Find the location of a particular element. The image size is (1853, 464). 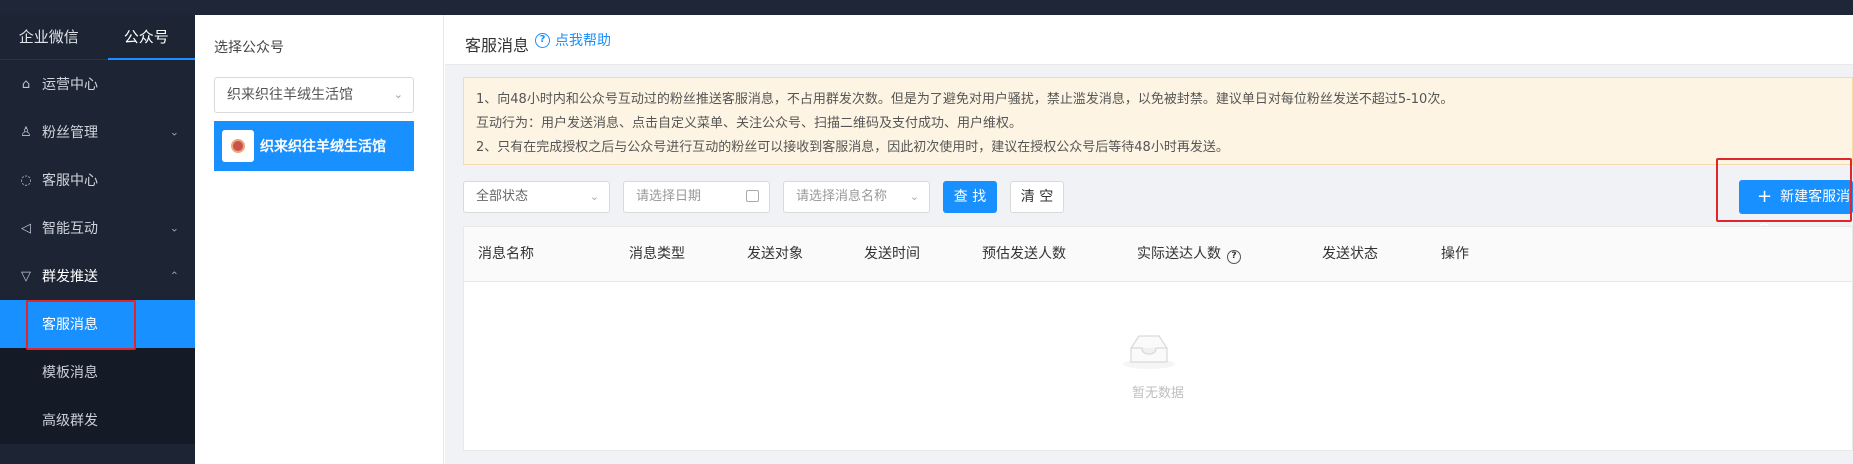

sidebar-tabs: 企业微信 公众号 is located at coordinates (97, 37).